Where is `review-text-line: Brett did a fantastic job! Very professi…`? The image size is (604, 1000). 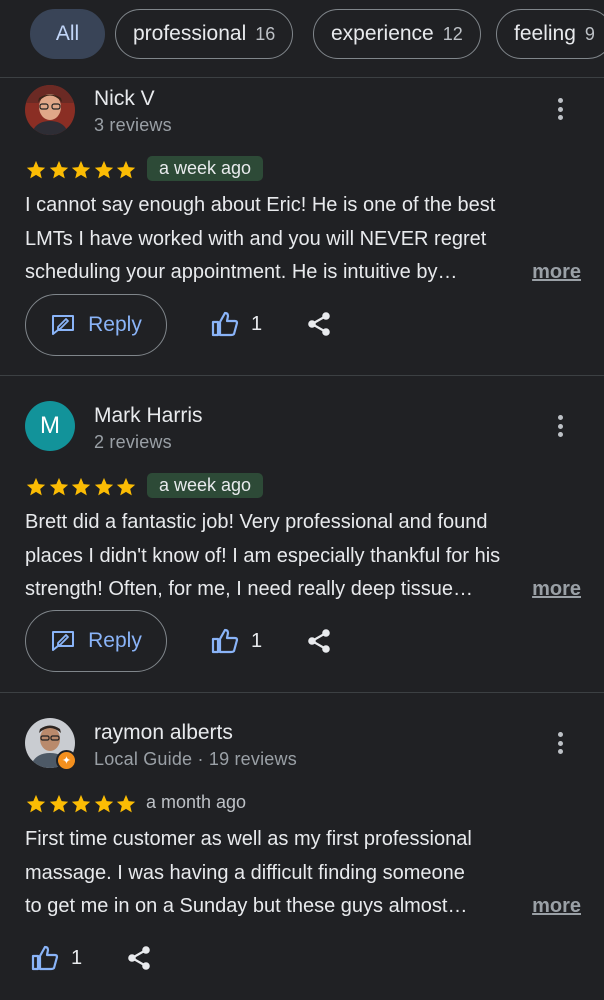 review-text-line: Brett did a fantastic job! Very professi… is located at coordinates (256, 522).